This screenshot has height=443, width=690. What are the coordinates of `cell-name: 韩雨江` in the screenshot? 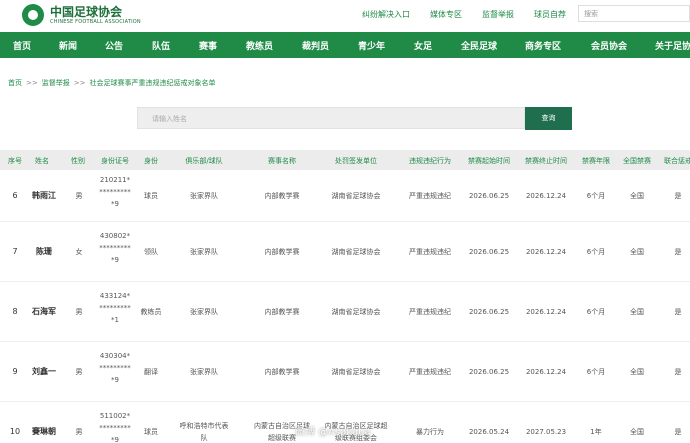 It's located at (44, 195).